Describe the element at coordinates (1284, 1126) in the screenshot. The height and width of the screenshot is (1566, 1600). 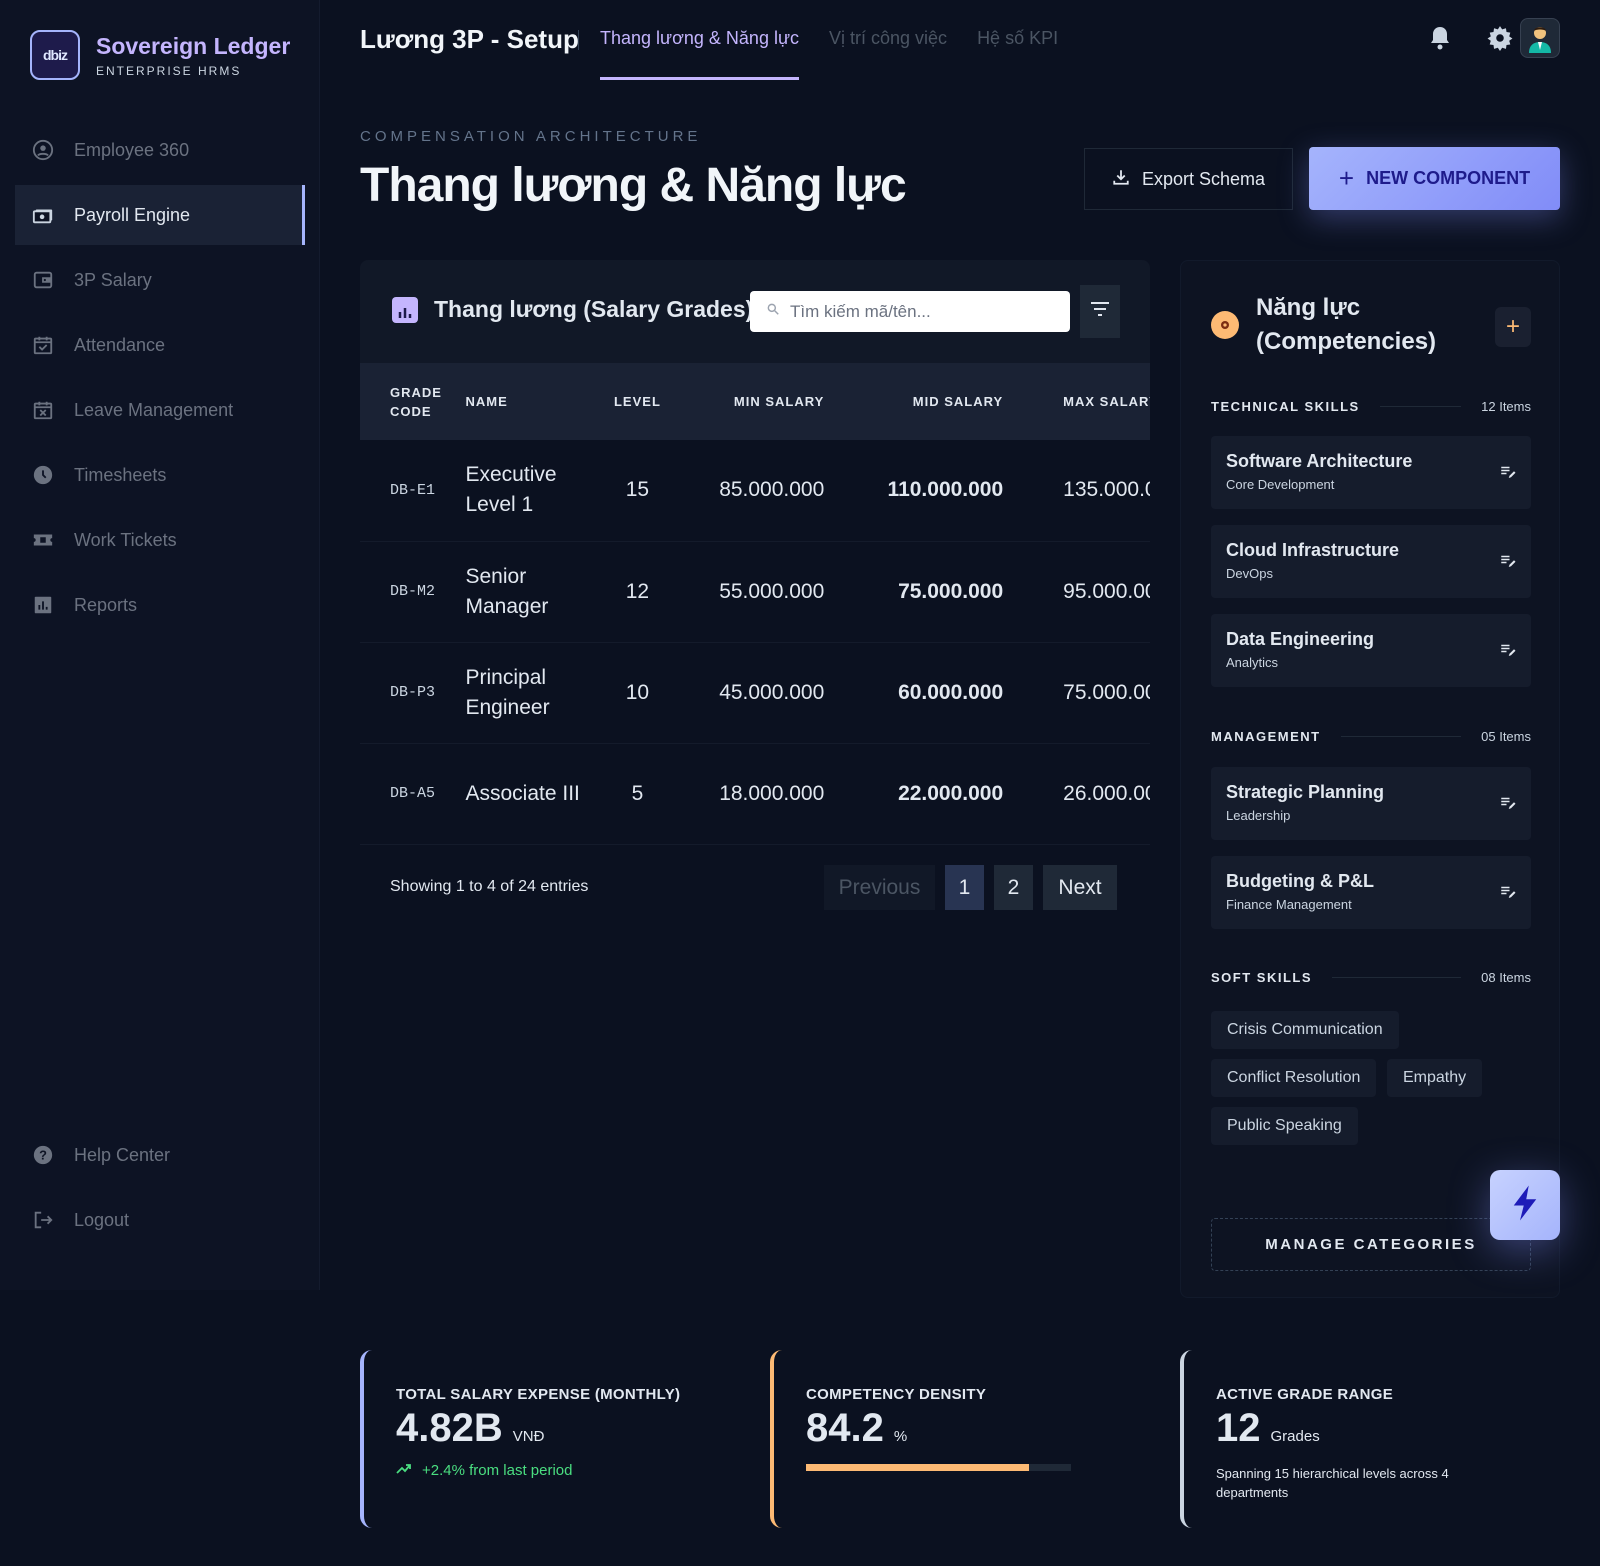
I see `skill-chip: Public Speaking` at that location.